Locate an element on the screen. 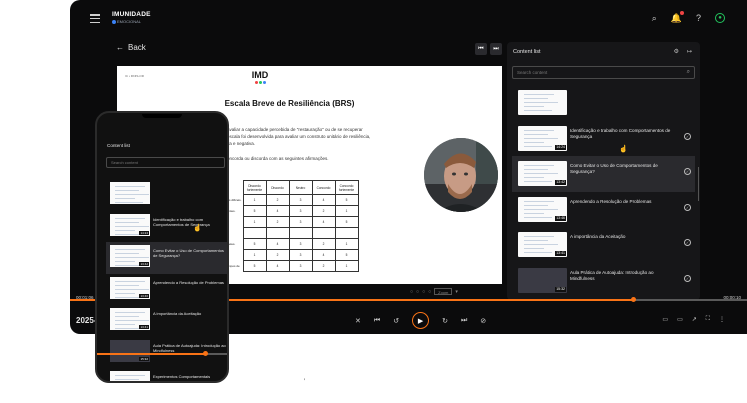 Image resolution: width=747 pixels, height=403 pixels. mobile-content-list-item: 13:41 A importância da Aceitação is located at coordinates (166, 321).